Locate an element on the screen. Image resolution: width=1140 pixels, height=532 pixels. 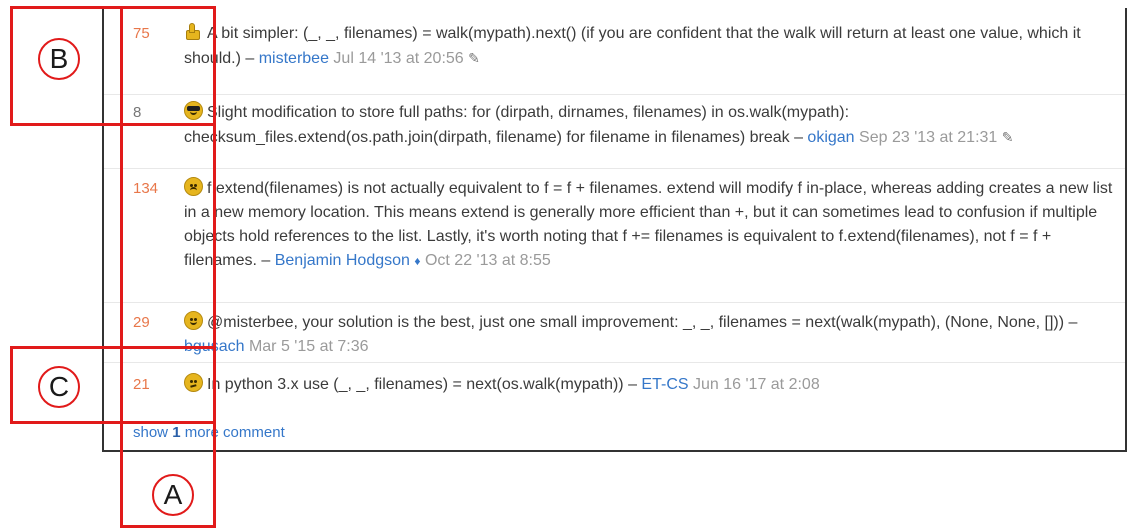
comment-date: Jul 14 '13 at 20:56 is located at coordinates (398, 58).